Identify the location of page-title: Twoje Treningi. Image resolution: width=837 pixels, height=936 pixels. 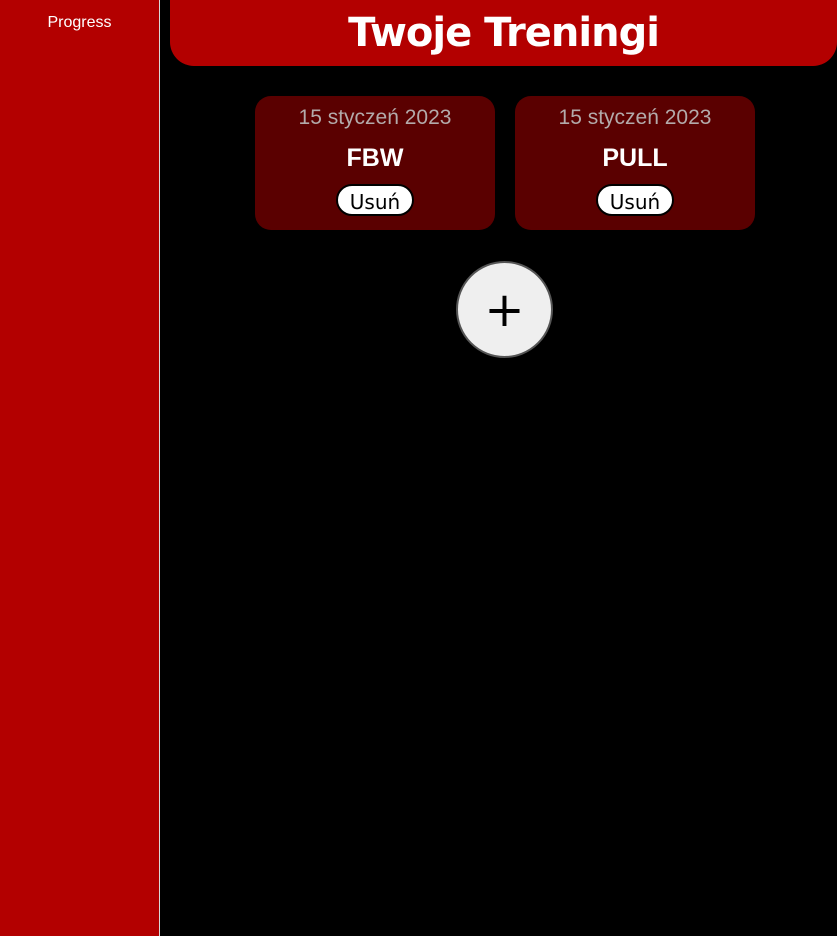
(504, 33).